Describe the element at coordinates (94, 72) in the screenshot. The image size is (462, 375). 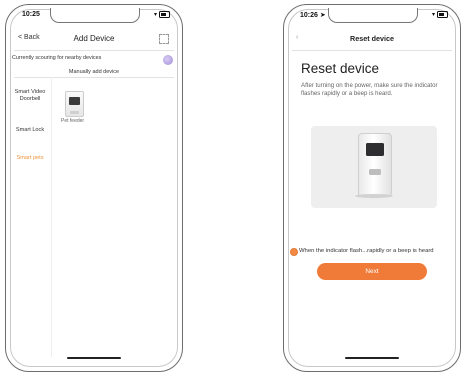
I see `manual-add-label: Manually add device` at that location.